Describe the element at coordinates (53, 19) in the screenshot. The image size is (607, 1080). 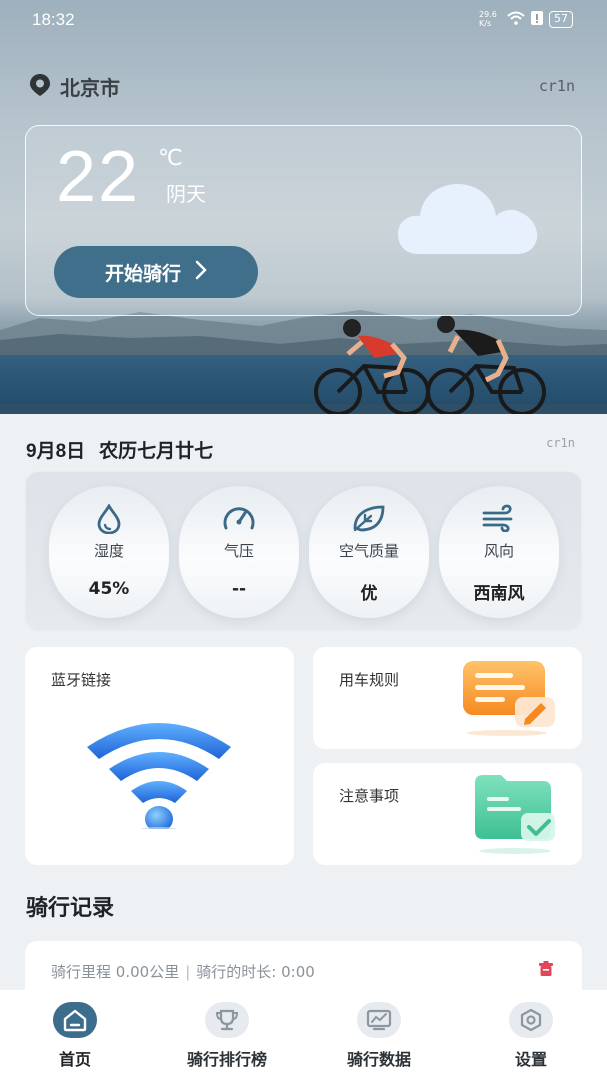
I see `status-time: 18:32` at that location.